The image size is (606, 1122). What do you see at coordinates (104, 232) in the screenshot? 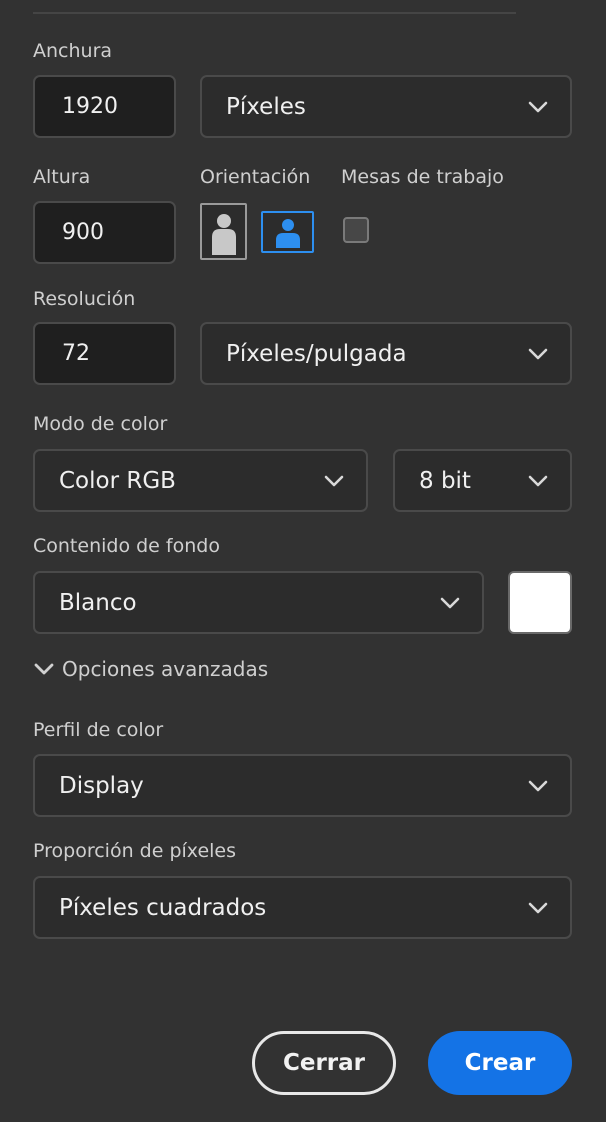
I see `height-input: 900` at bounding box center [104, 232].